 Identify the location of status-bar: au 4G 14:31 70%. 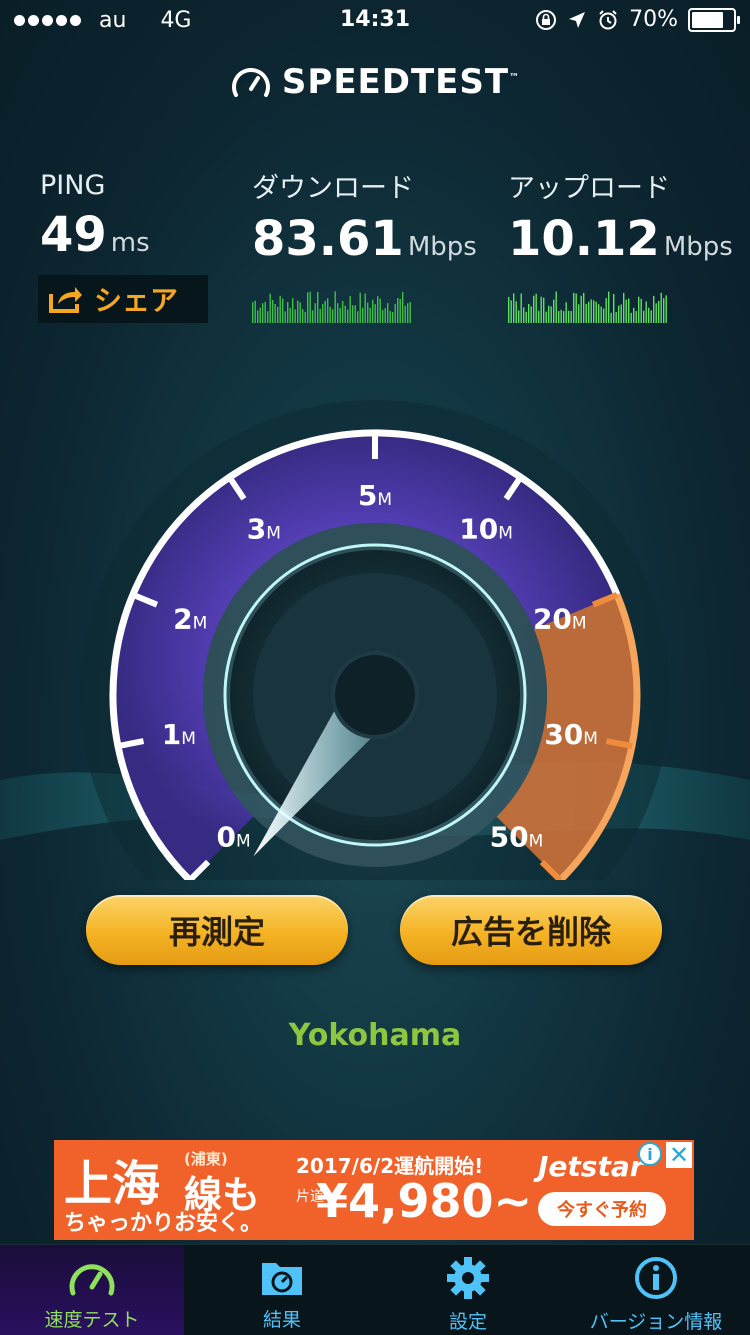
(375, 20).